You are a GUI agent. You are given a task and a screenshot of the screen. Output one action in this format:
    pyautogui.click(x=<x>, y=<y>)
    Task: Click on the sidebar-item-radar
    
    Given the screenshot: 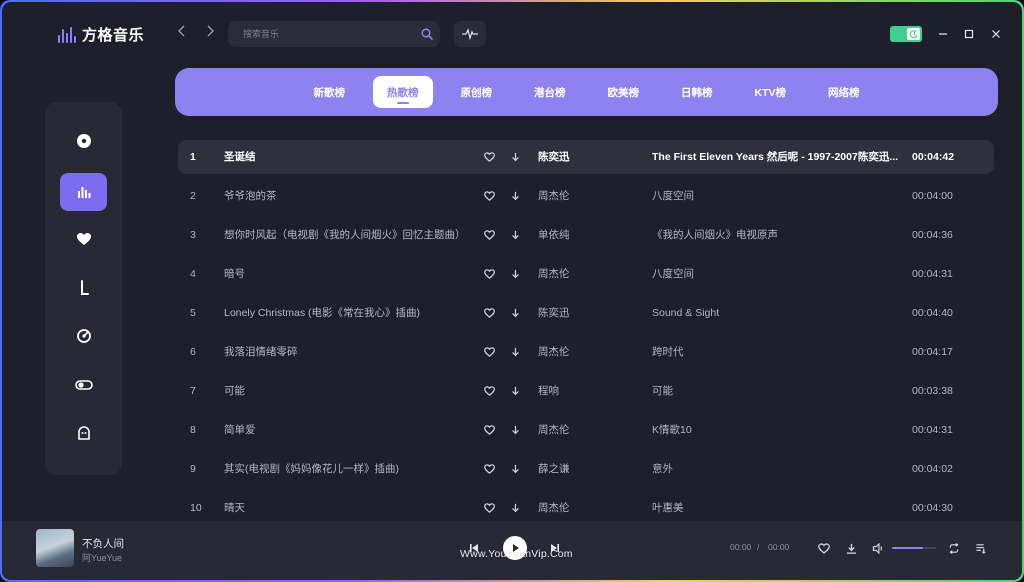 What is the action you would take?
    pyautogui.click(x=83, y=336)
    